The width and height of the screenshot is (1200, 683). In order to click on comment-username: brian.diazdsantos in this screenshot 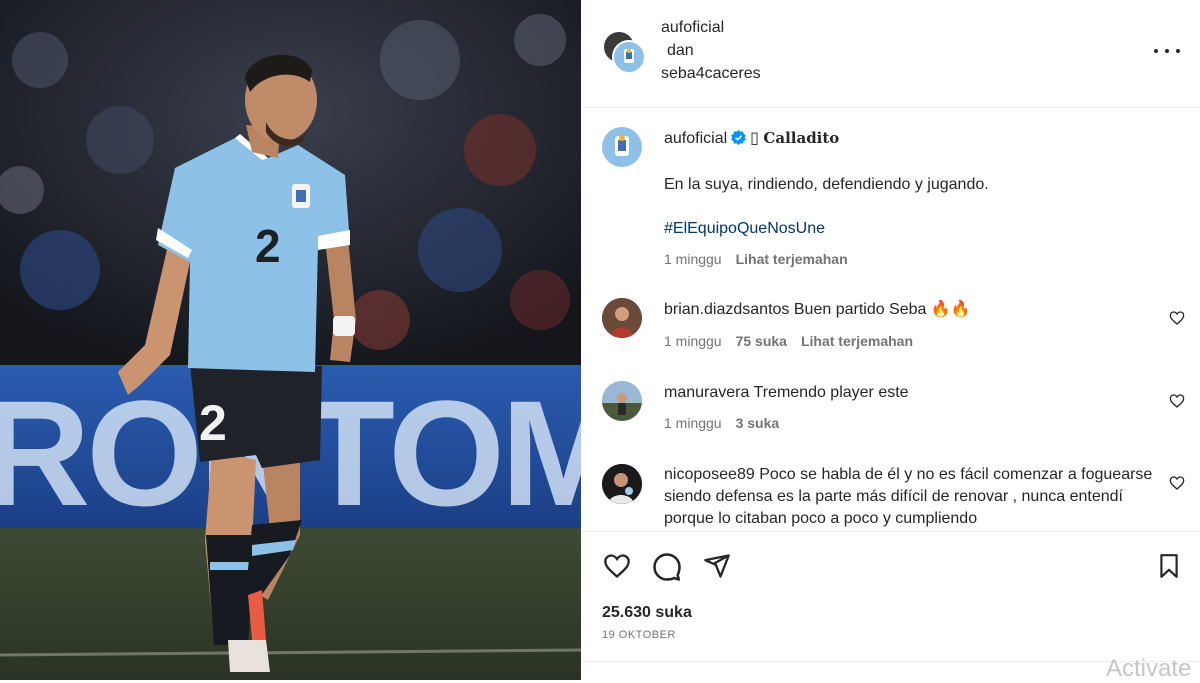, I will do `click(726, 309)`.